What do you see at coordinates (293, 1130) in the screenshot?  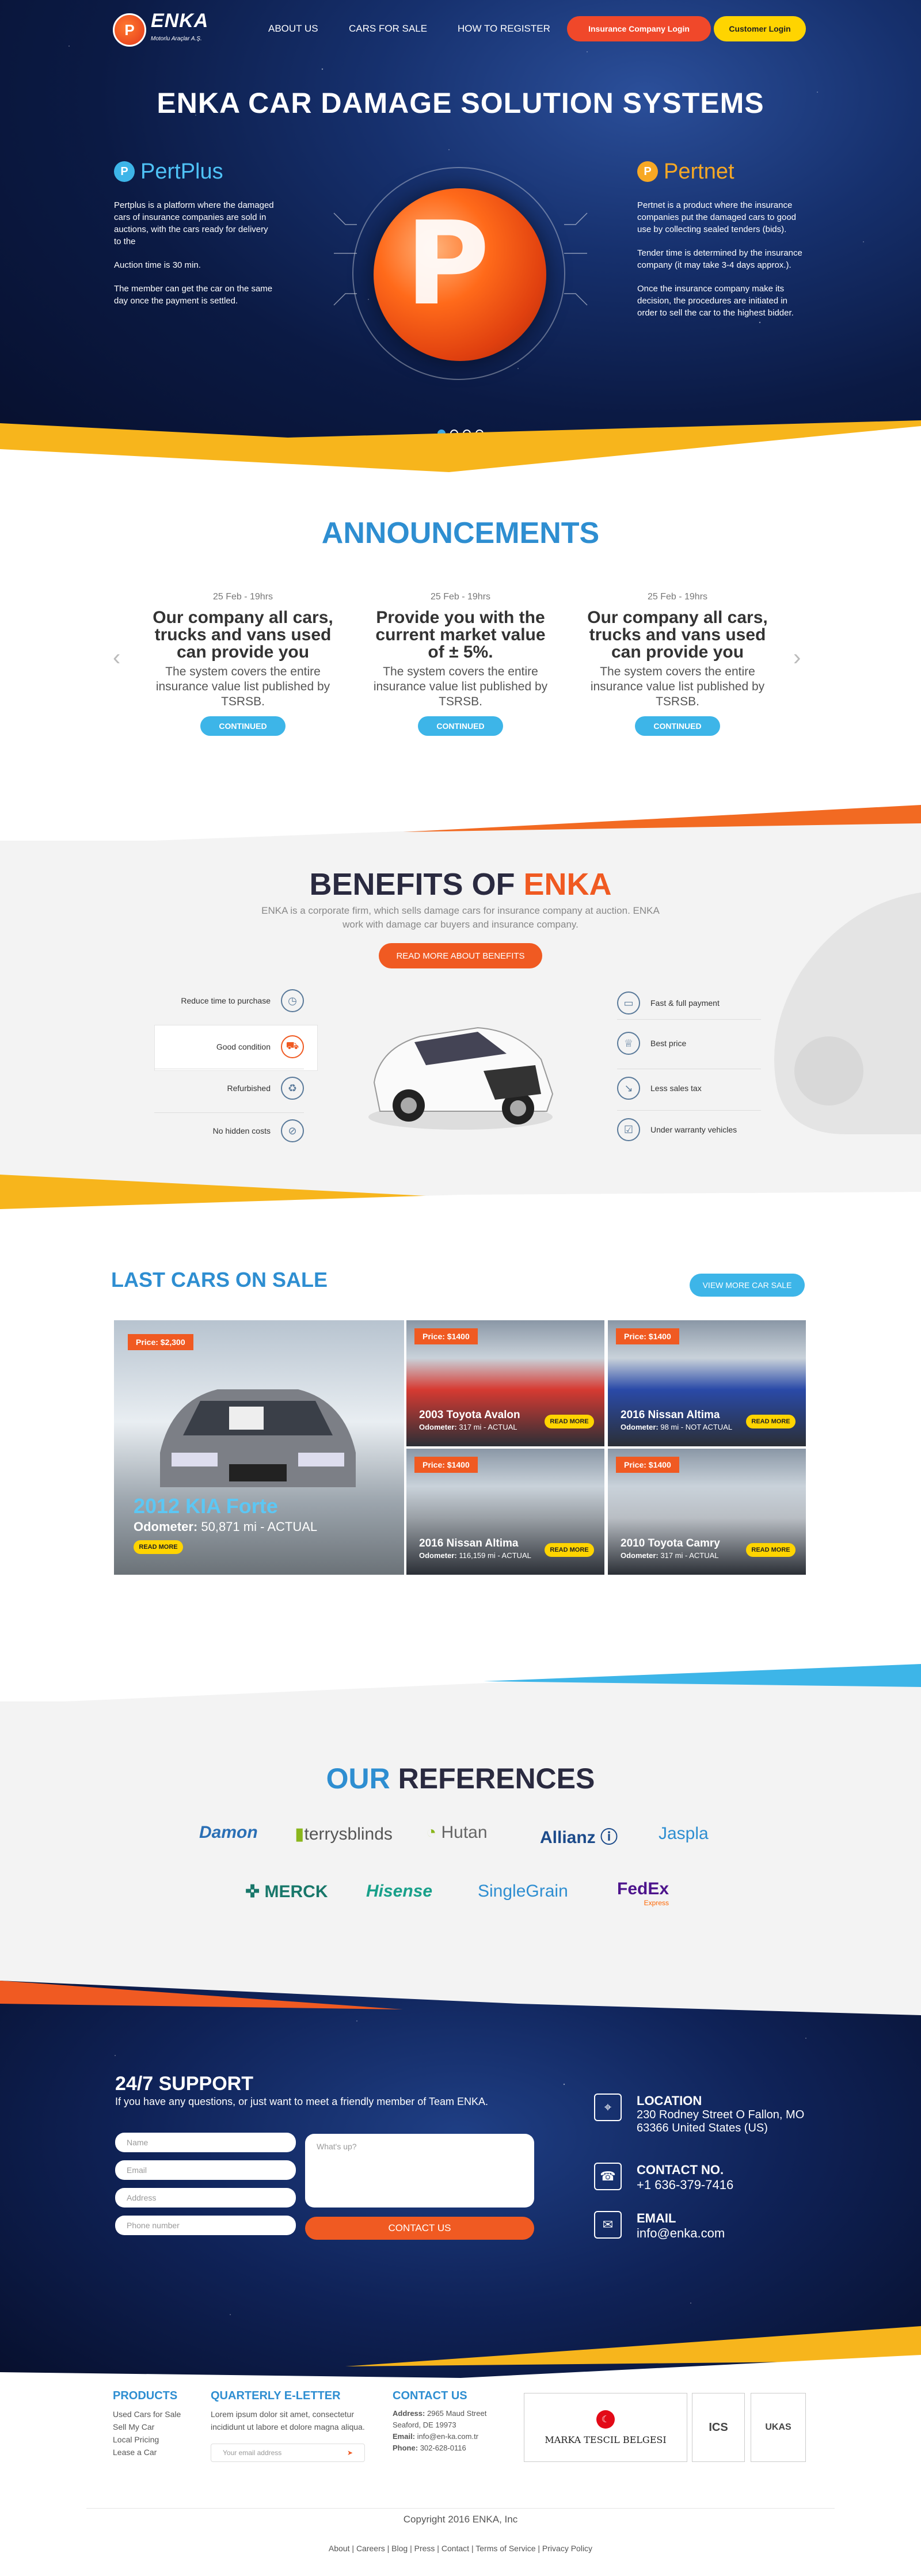 I see `no-cost-icon: ⊘` at bounding box center [293, 1130].